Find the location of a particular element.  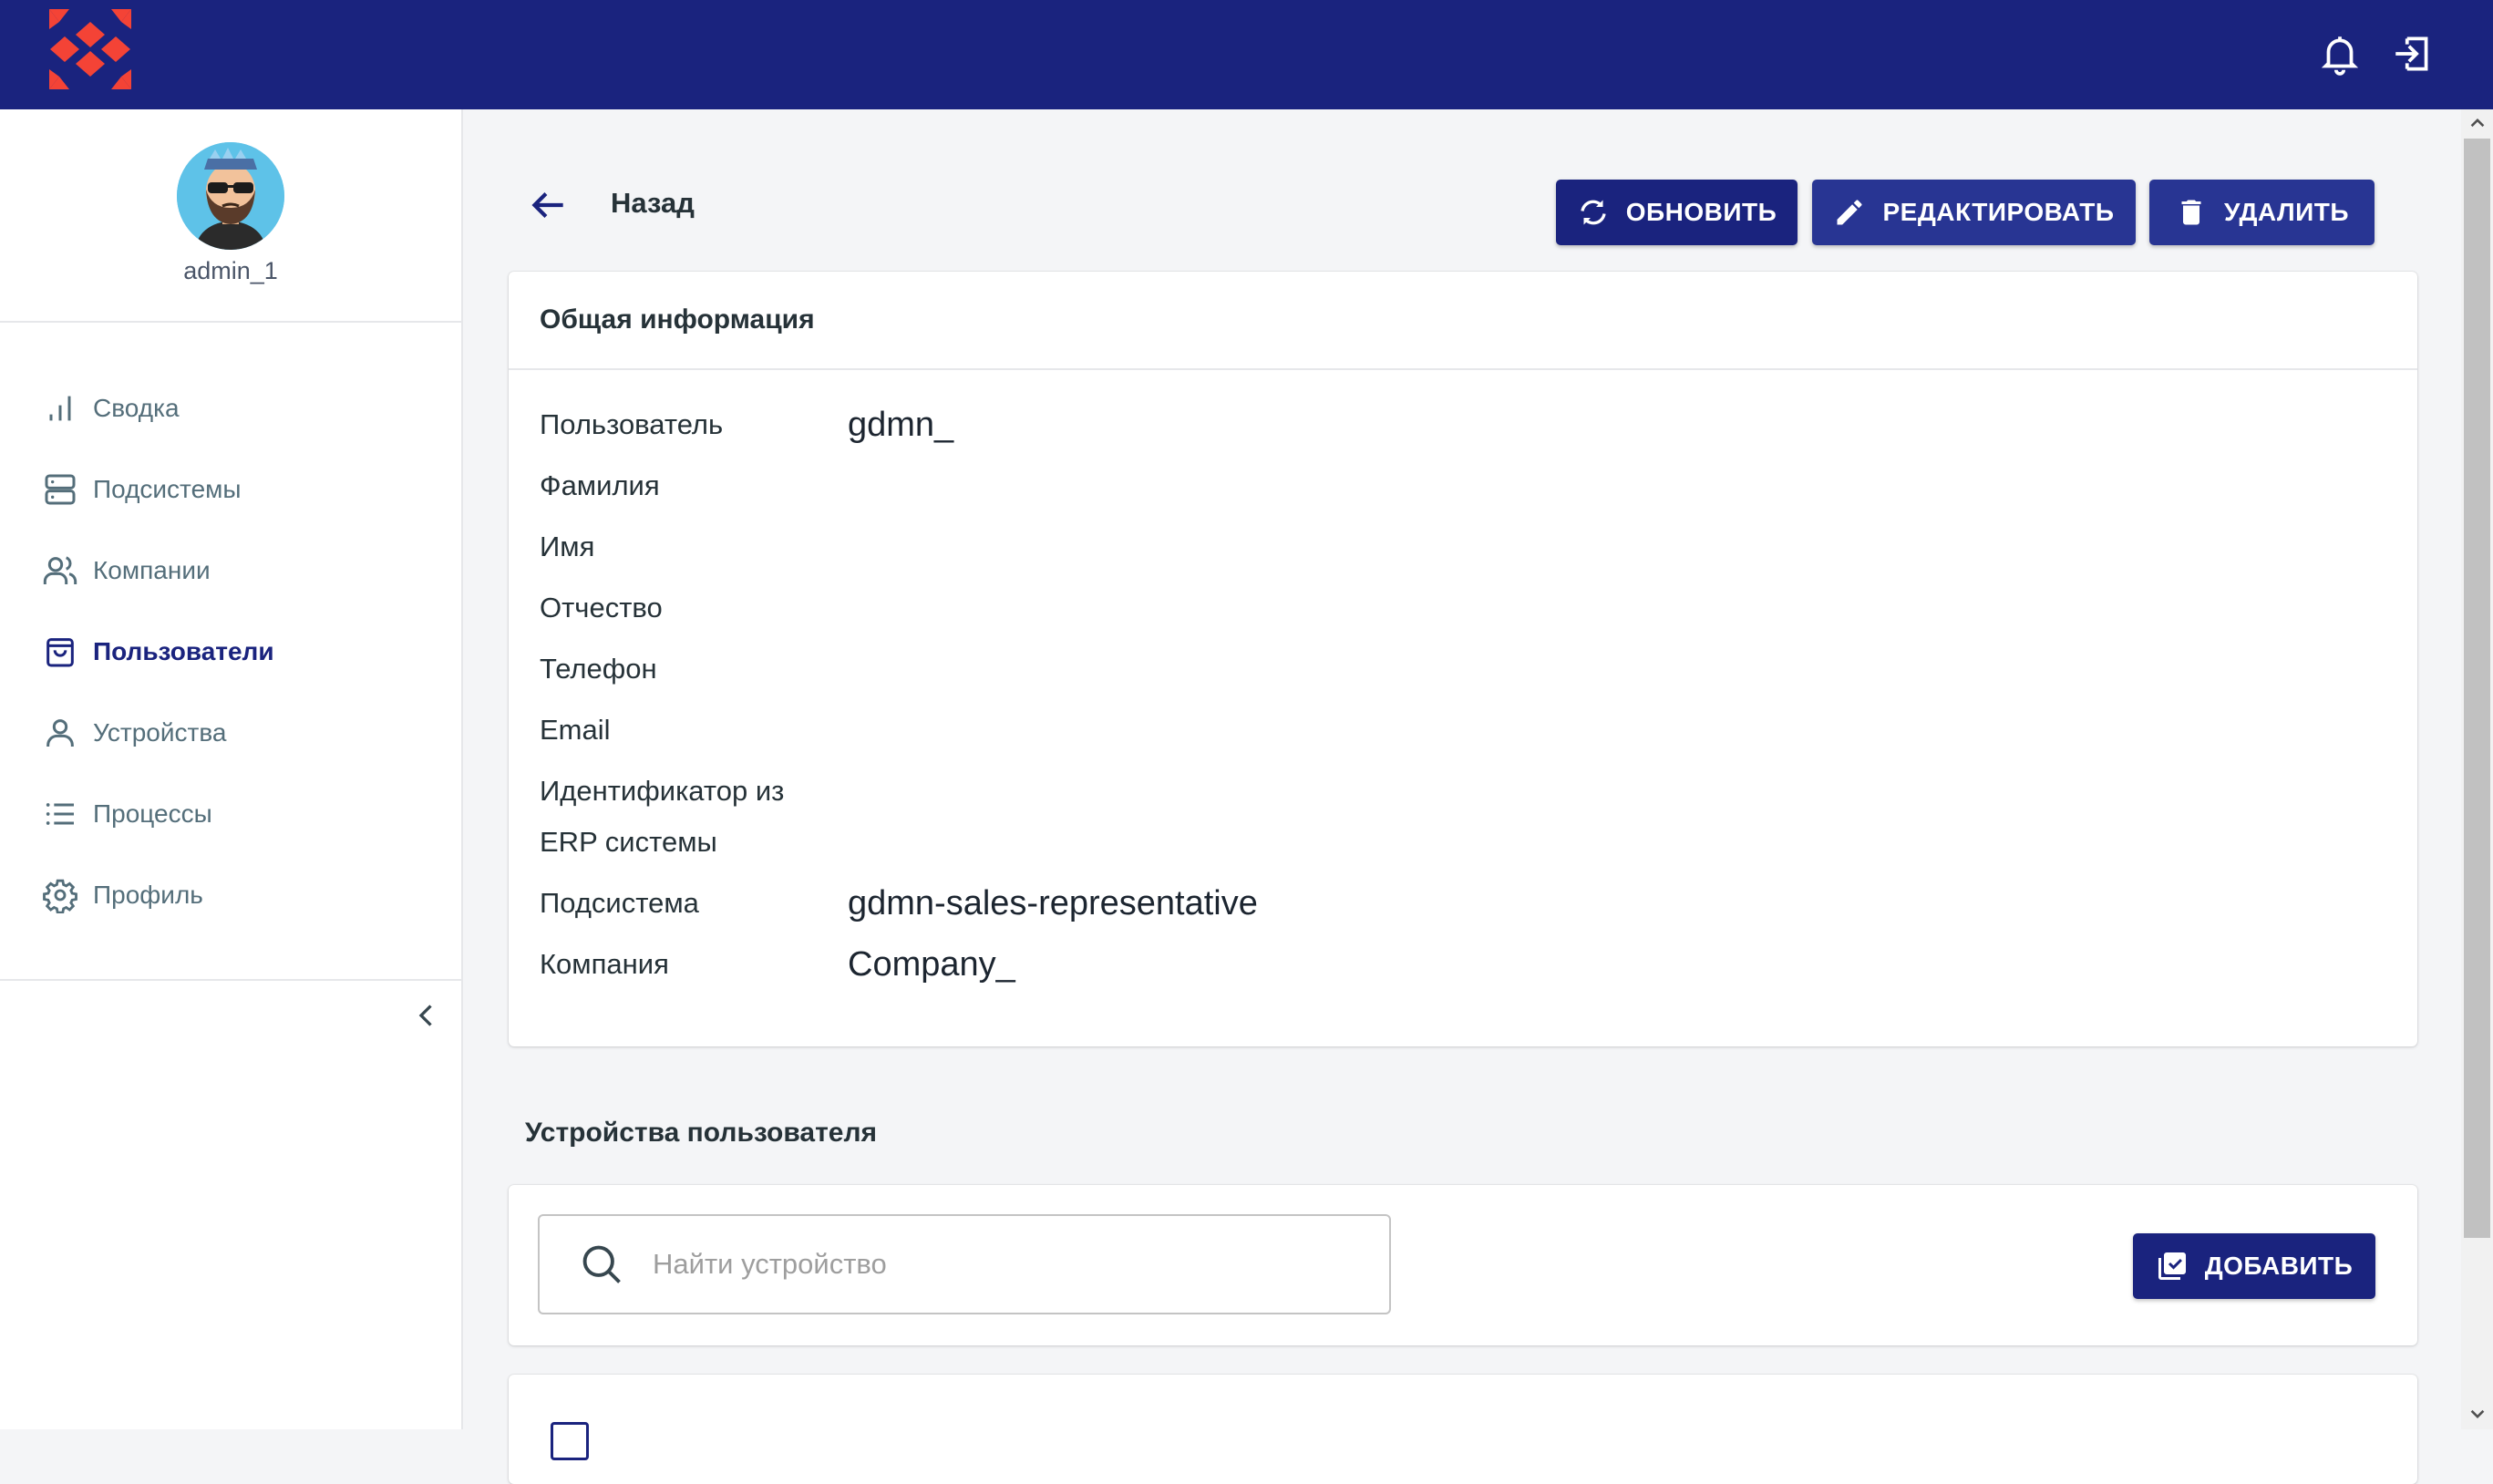

add-label: ДОБАВИТЬ is located at coordinates (2279, 1266).